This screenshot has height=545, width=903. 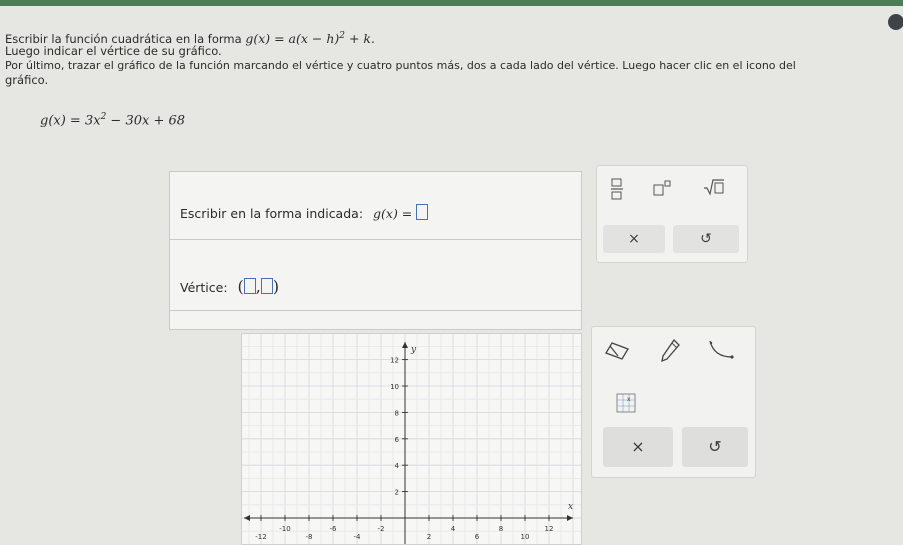 I want to click on x-tick-label: -10, so click(x=284, y=529).